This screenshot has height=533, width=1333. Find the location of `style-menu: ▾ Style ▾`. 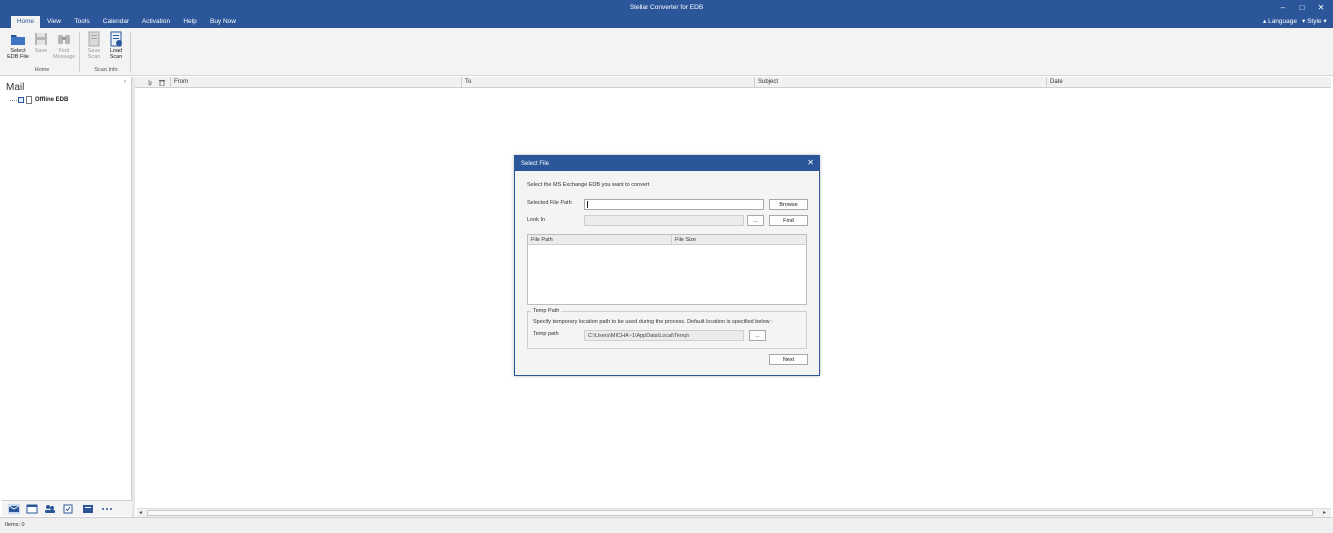

style-menu: ▾ Style ▾ is located at coordinates (1314, 22).